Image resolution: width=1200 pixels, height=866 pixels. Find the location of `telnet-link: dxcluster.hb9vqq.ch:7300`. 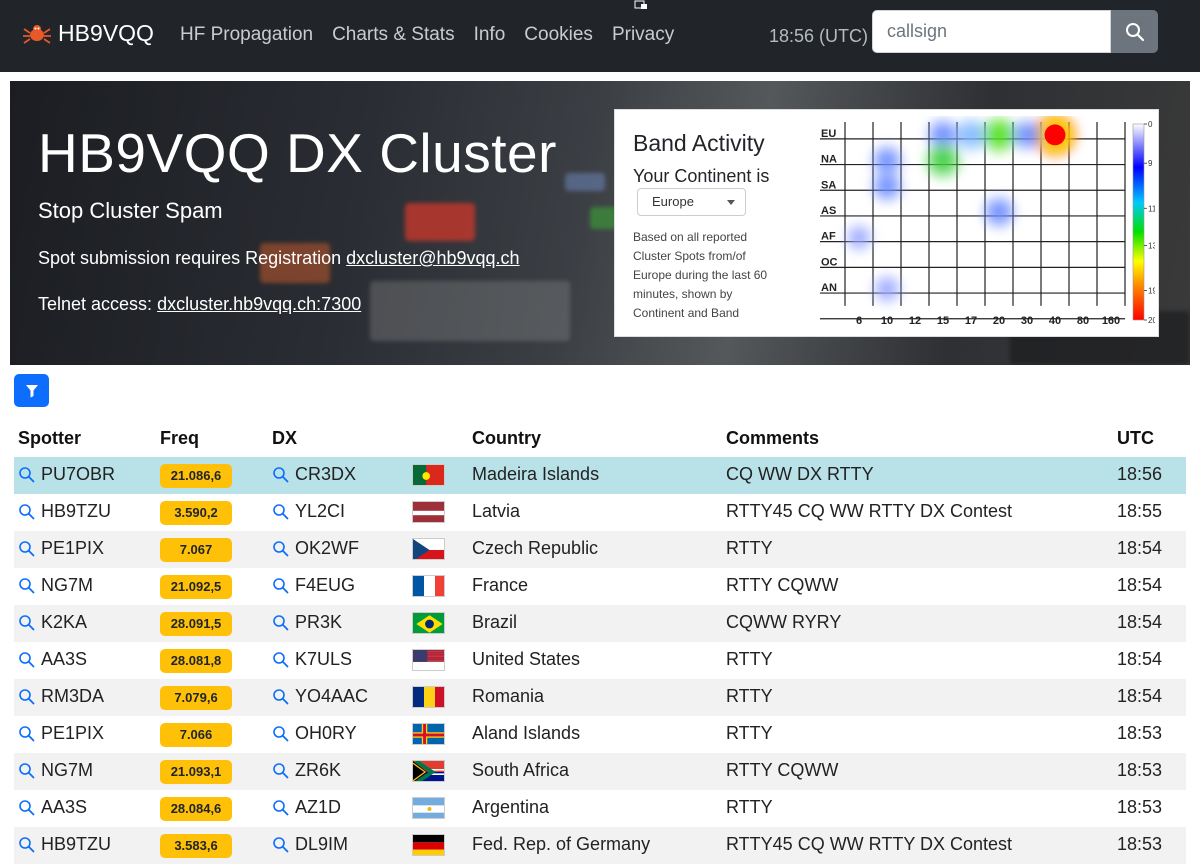

telnet-link: dxcluster.hb9vqq.ch:7300 is located at coordinates (259, 304).